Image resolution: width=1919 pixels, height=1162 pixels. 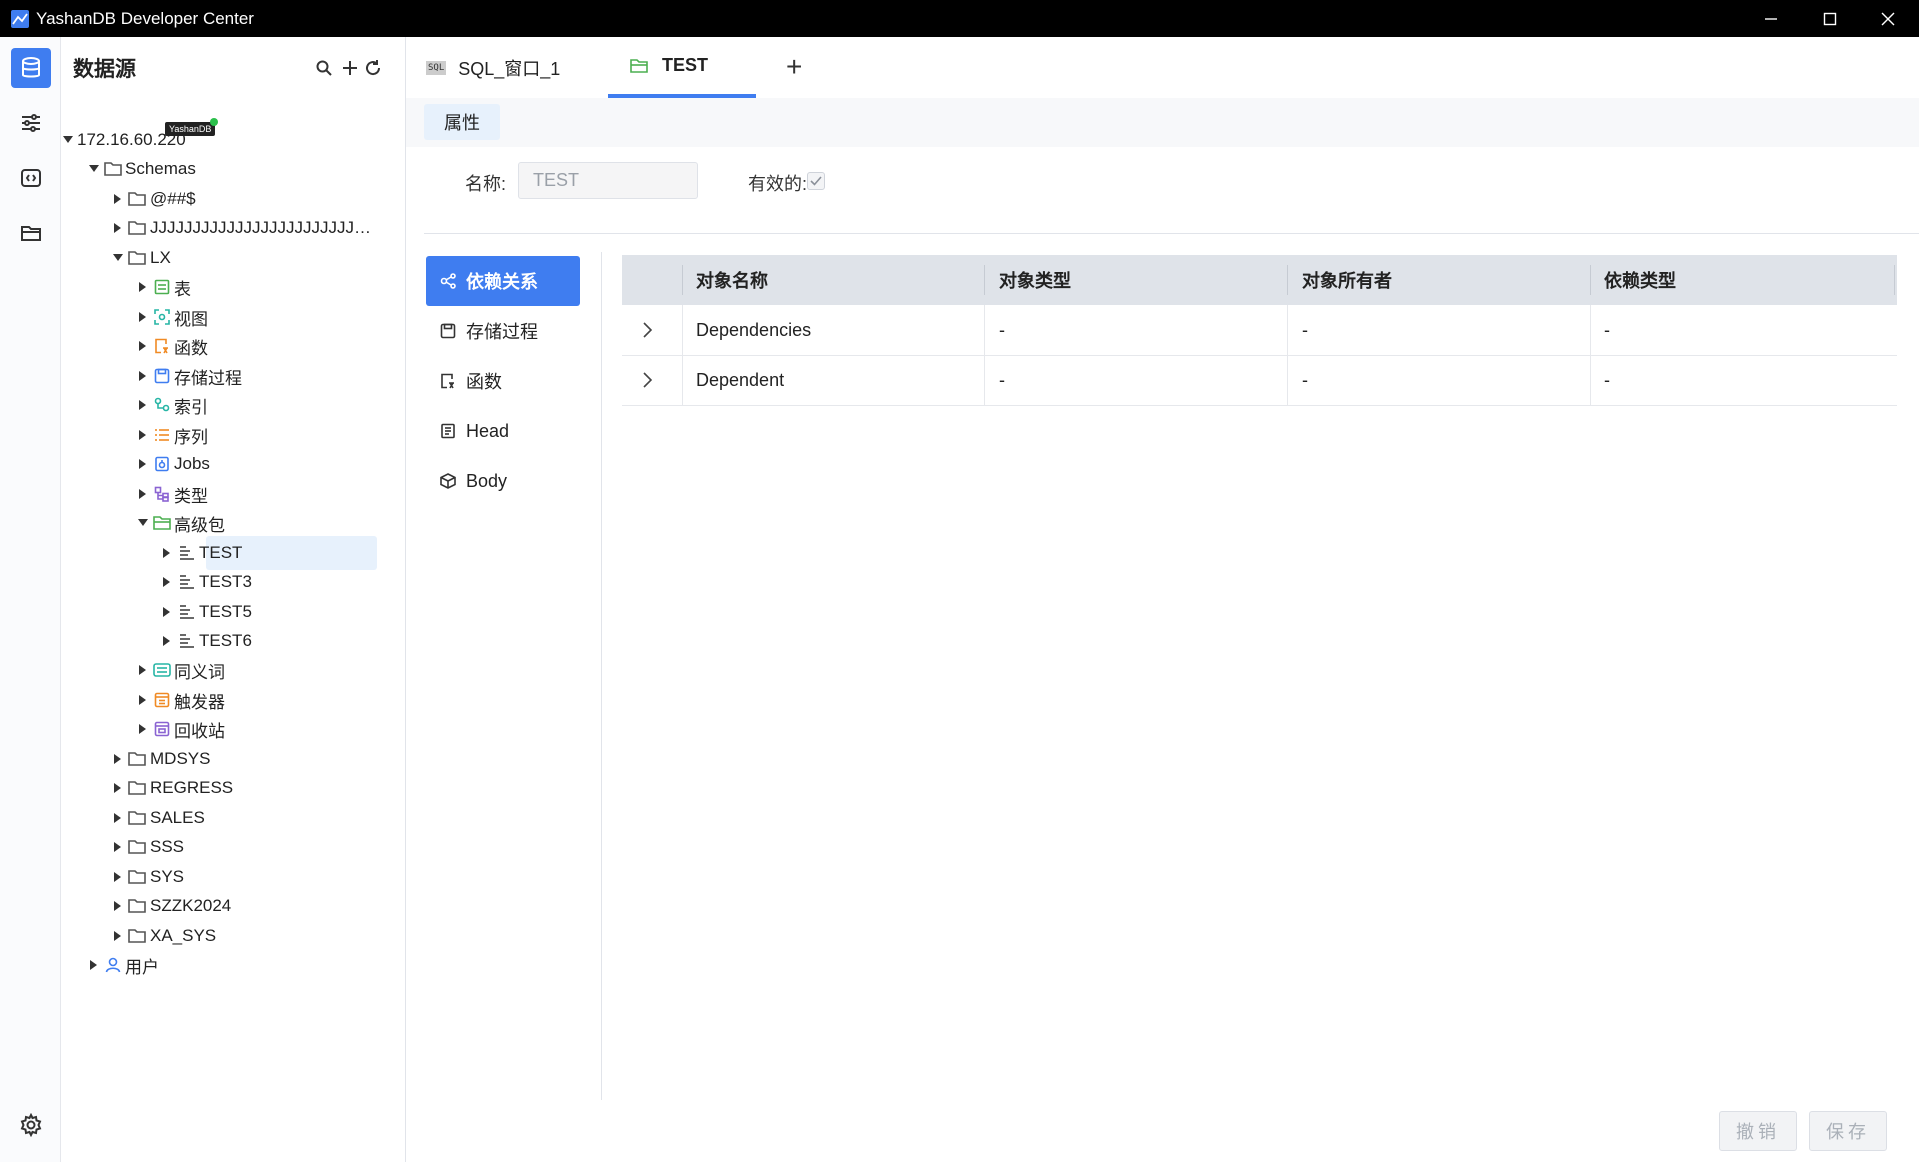 I want to click on name-field: TEST, so click(x=608, y=180).